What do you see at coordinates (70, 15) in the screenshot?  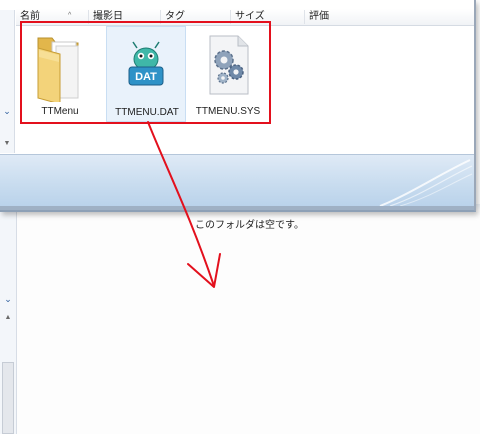 I see `sort-ascending-icon: ^` at bounding box center [70, 15].